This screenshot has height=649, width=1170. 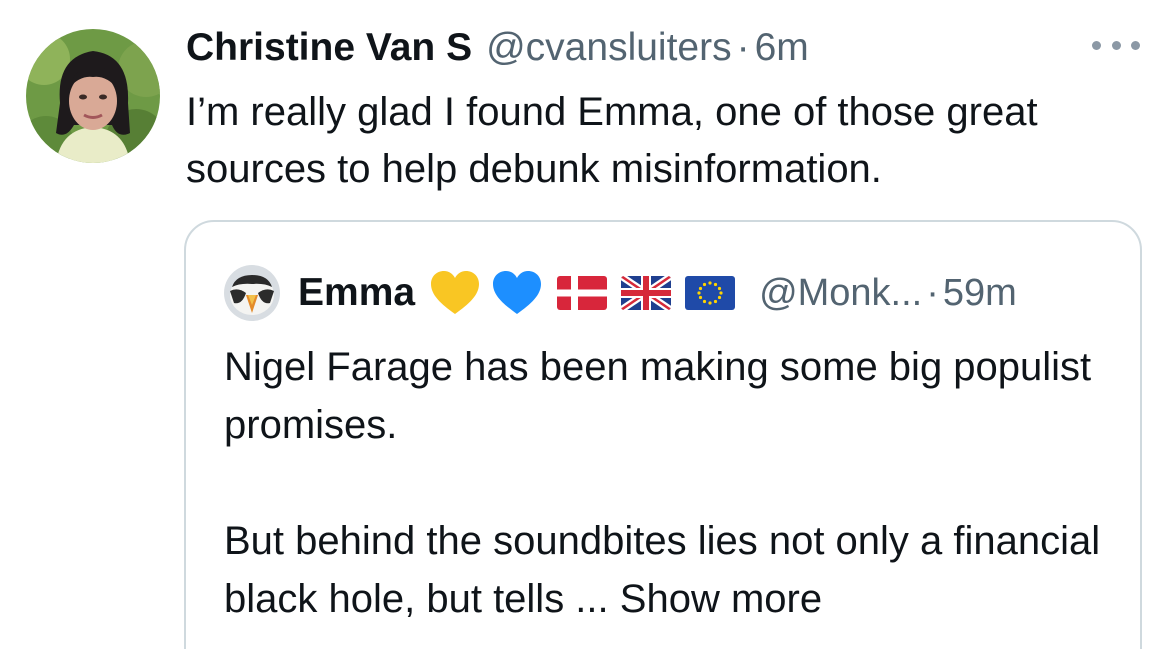 I want to click on tweet-header: Christine Van S @cvansluiters · 6m, so click(x=497, y=49).